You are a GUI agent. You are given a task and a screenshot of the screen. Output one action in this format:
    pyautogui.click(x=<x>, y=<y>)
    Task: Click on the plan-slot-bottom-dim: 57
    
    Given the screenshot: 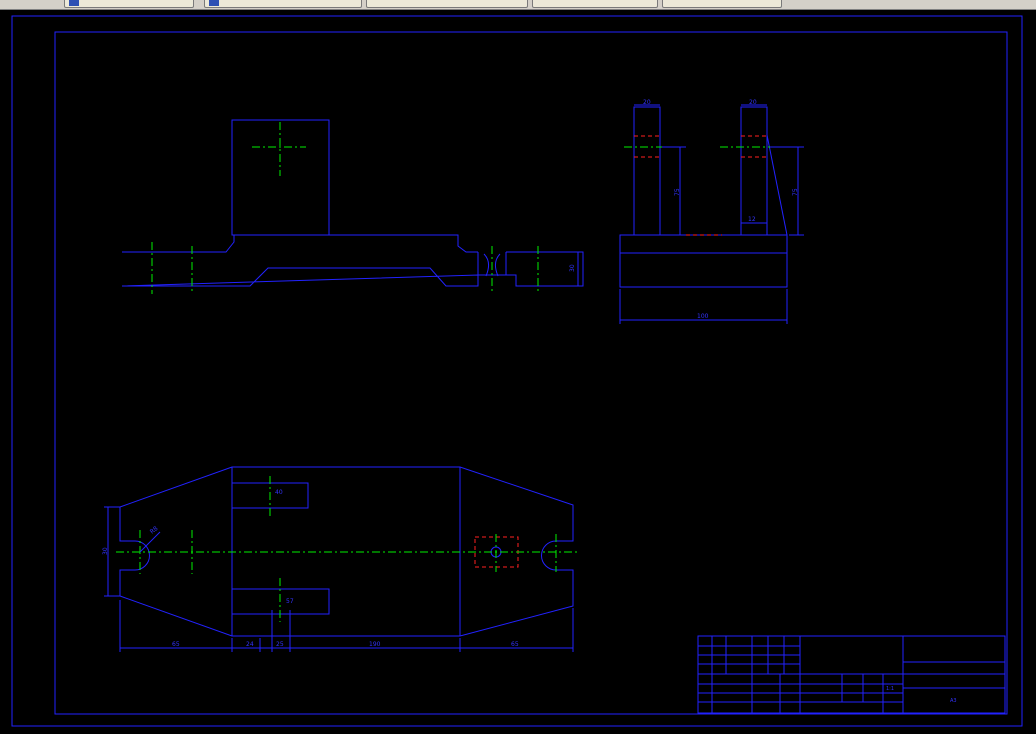 What is the action you would take?
    pyautogui.click(x=290, y=601)
    